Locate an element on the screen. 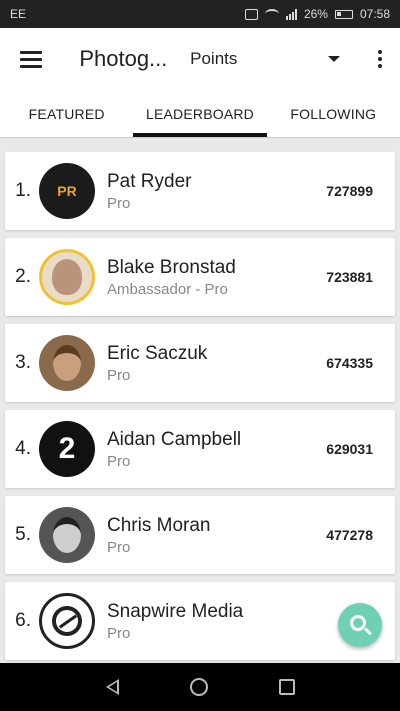 Image resolution: width=400 pixels, height=711 pixels. score: 477278 is located at coordinates (349, 535).